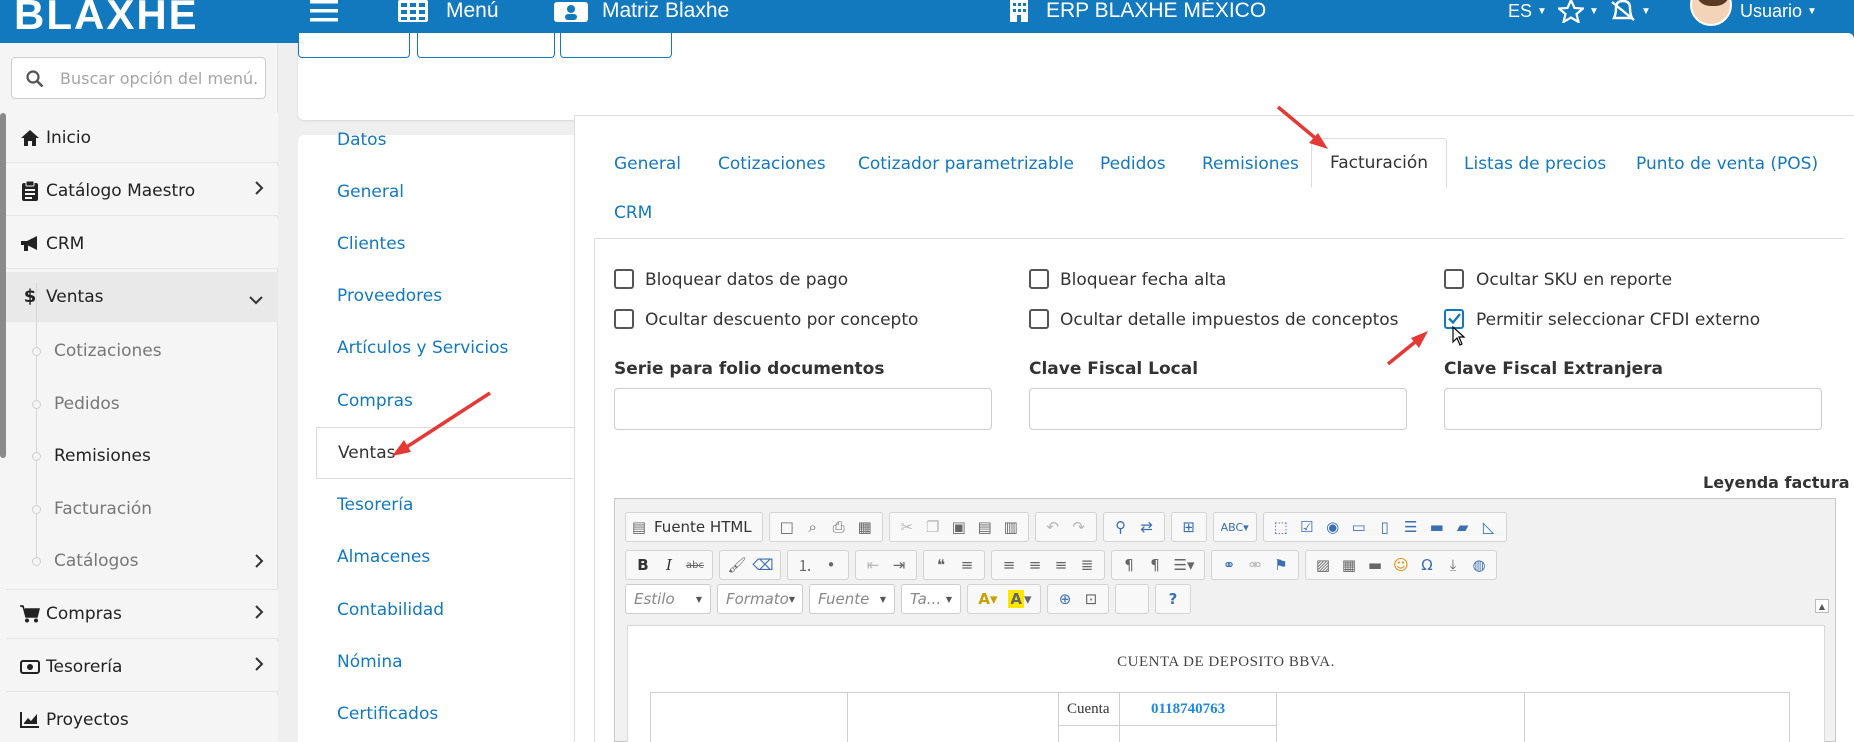  I want to click on app-logo: BLAXHE, so click(106, 19).